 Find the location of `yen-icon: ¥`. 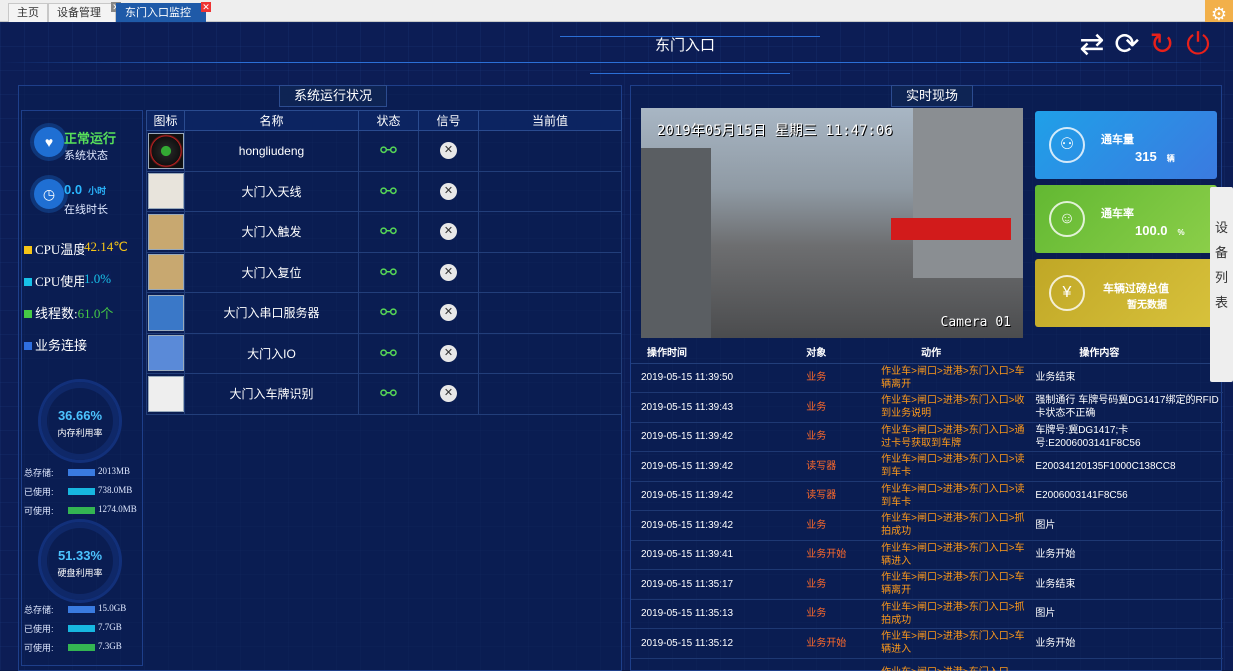

yen-icon: ¥ is located at coordinates (1067, 293).